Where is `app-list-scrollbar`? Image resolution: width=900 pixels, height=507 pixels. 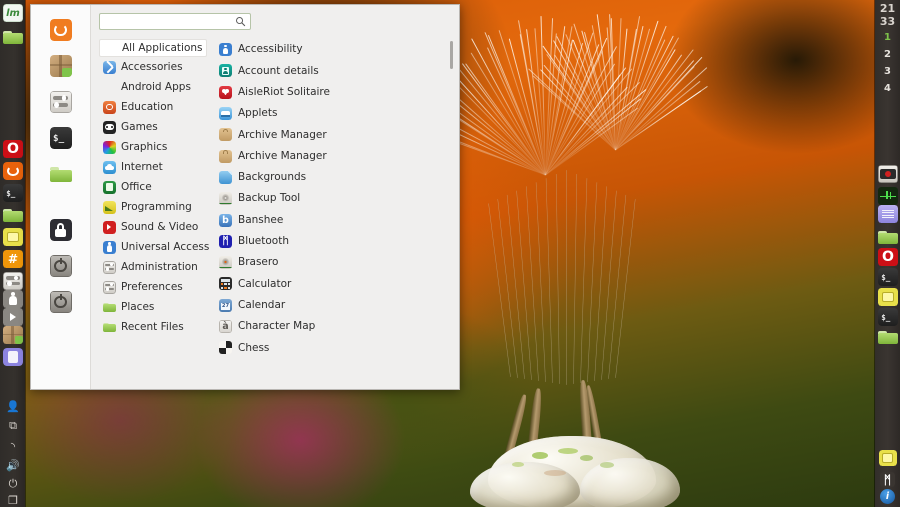
app-list-scrollbar is located at coordinates (451, 55).